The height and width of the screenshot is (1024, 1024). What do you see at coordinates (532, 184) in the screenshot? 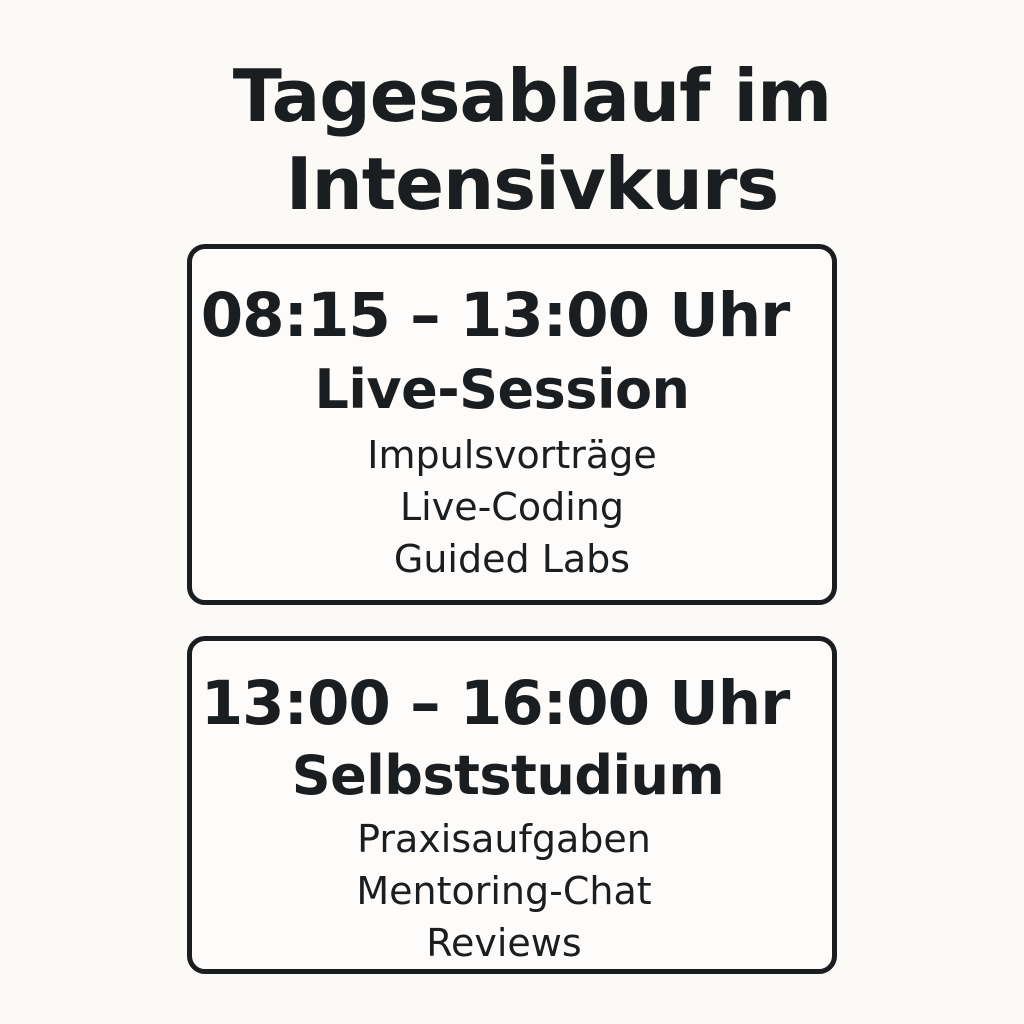
I see `page-title-line-2: Intensivkurs` at bounding box center [532, 184].